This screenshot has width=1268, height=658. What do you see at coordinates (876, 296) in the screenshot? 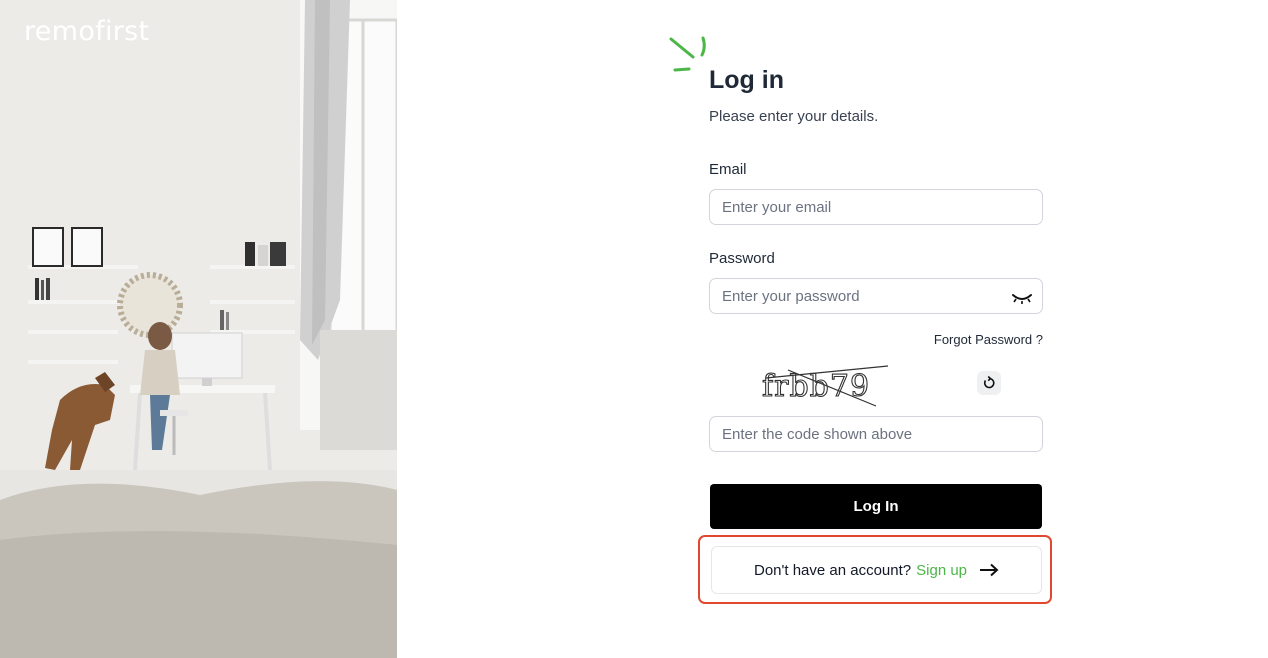
I see `password-field` at bounding box center [876, 296].